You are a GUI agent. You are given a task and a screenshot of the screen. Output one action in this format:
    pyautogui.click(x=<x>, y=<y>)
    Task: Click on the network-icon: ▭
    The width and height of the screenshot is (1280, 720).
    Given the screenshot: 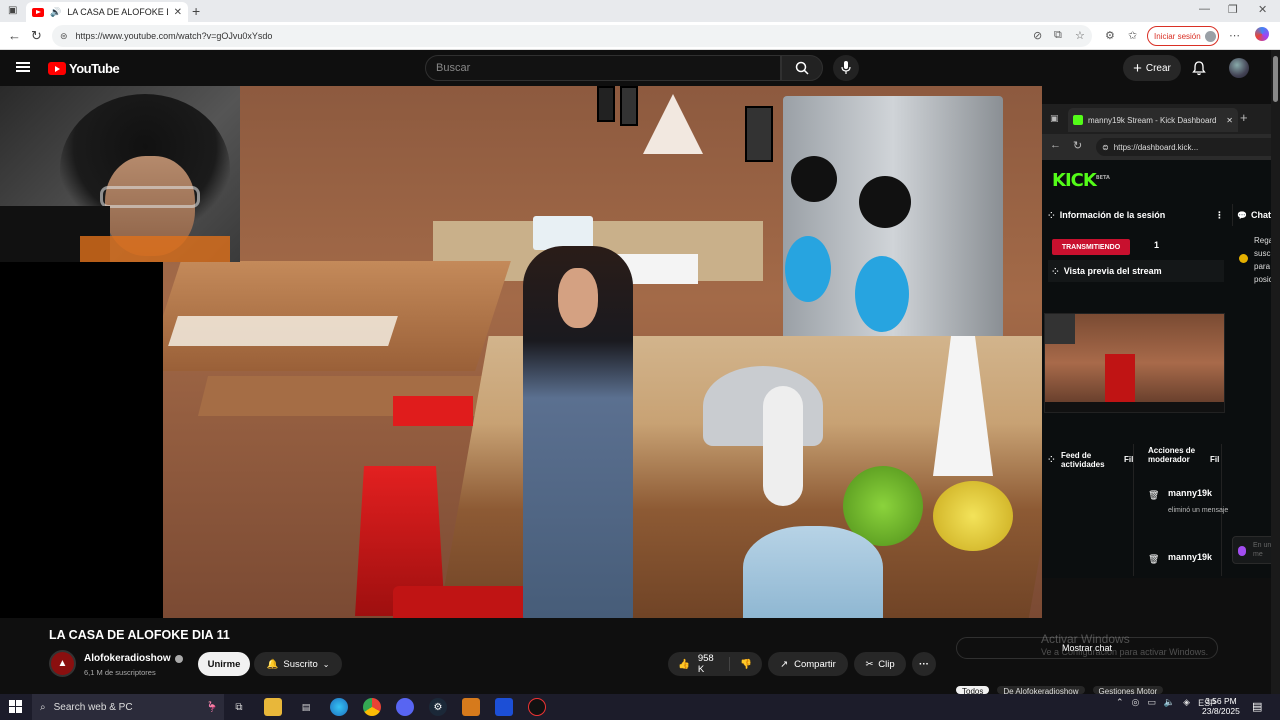 What is the action you would take?
    pyautogui.click(x=1151, y=702)
    